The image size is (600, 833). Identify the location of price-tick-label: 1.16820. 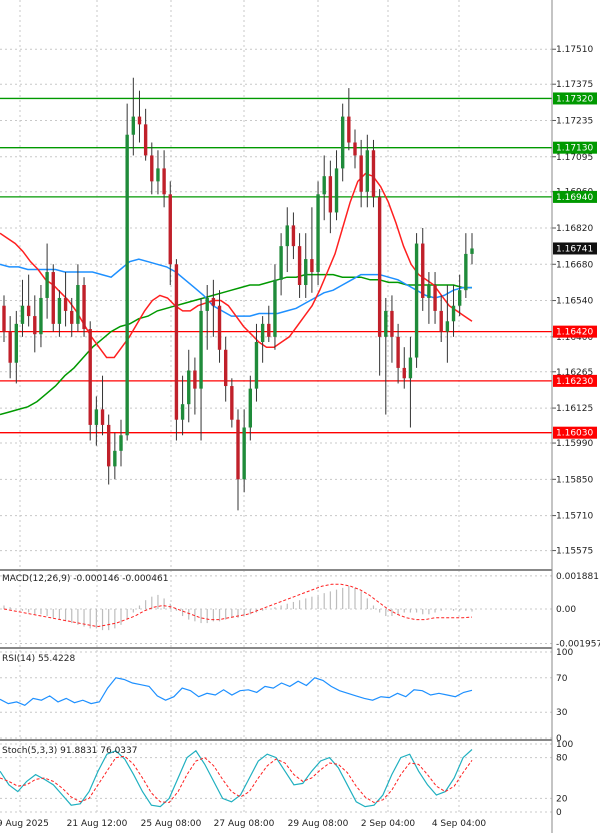
(574, 229).